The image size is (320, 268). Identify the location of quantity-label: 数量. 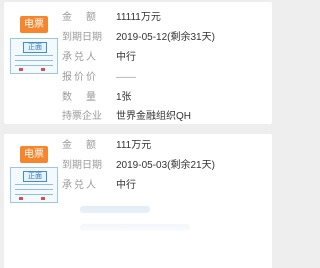
(79, 97).